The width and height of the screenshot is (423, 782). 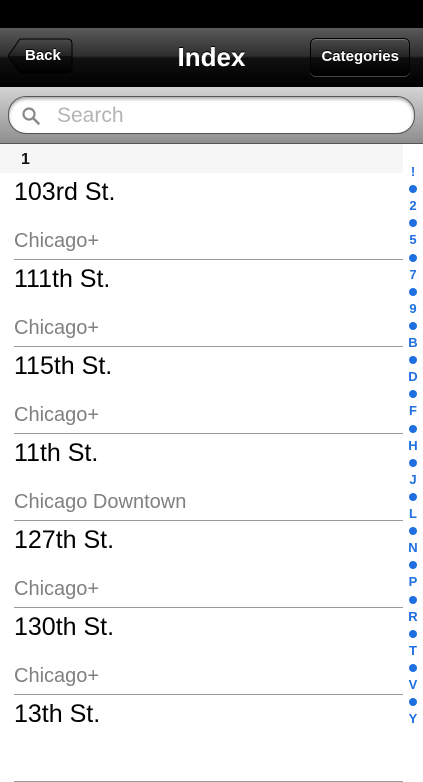 What do you see at coordinates (413, 308) in the screenshot?
I see `index-letter: 9` at bounding box center [413, 308].